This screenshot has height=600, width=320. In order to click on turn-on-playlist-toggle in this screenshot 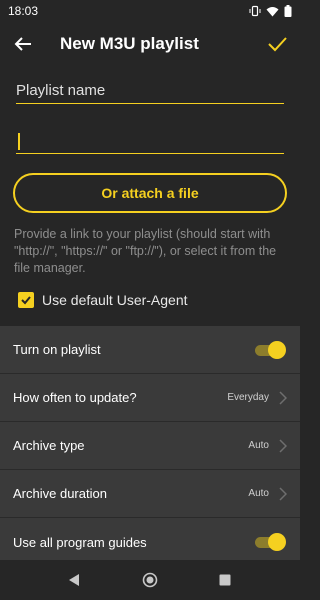, I will do `click(271, 350)`.